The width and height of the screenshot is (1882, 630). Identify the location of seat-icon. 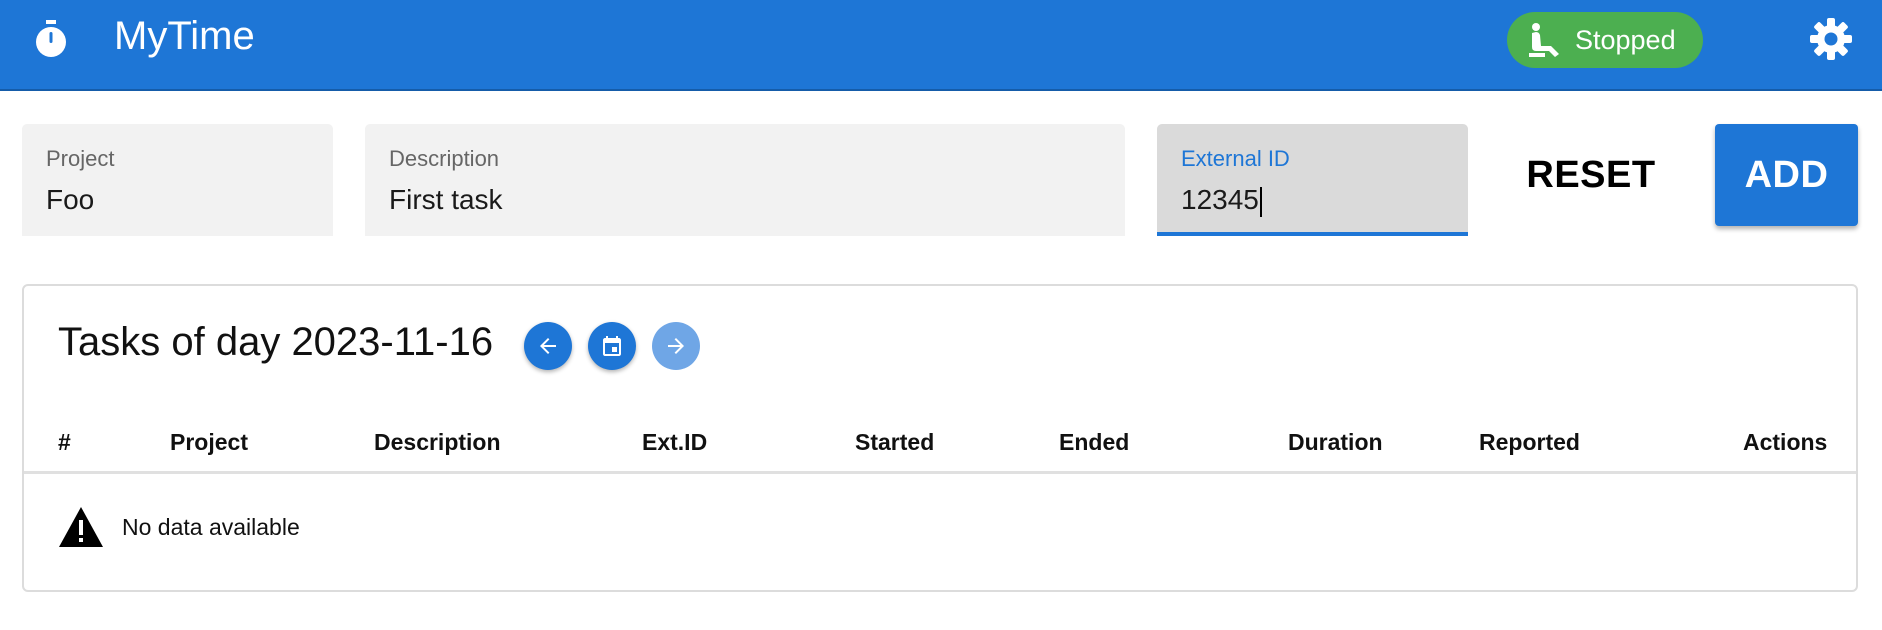
(1544, 40).